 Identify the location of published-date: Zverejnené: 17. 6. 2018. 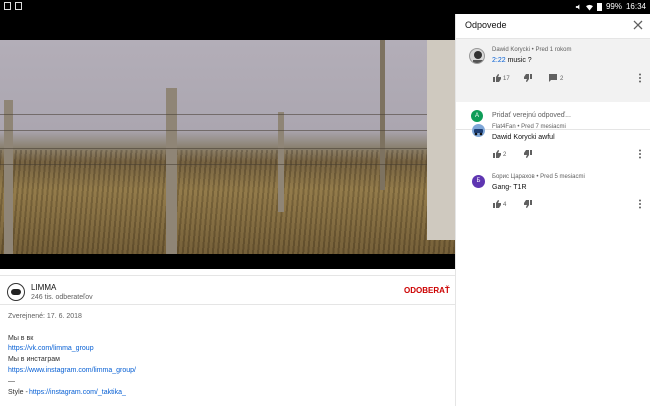
(45, 316).